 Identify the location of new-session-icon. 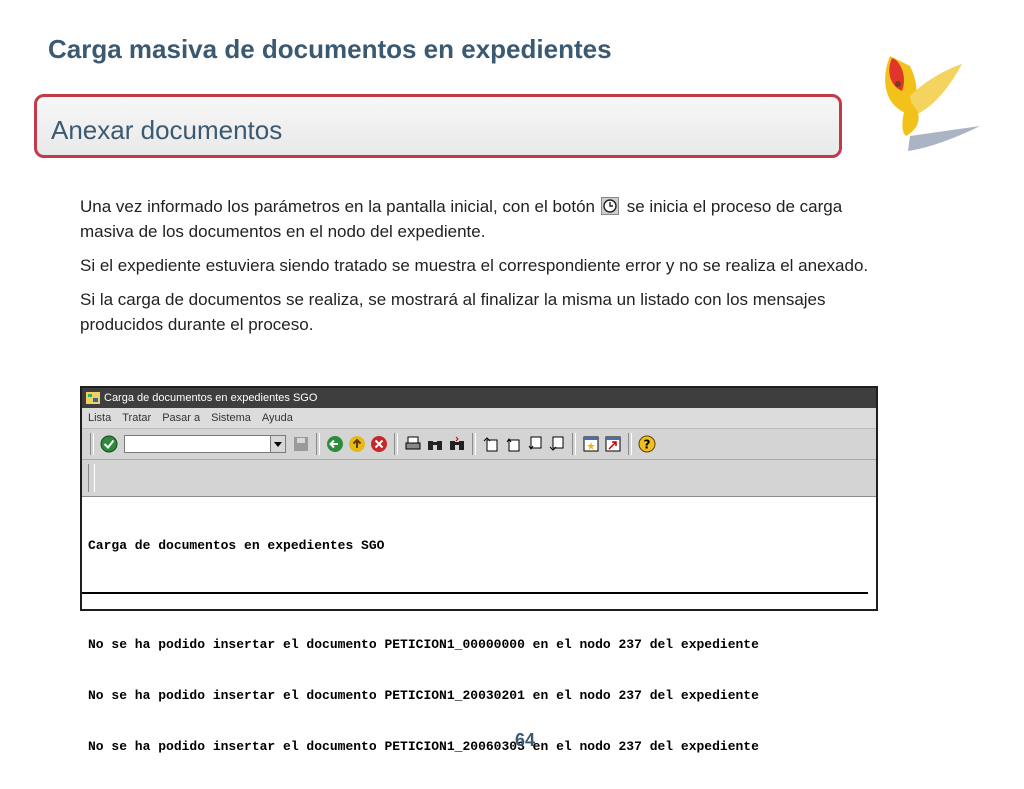
(591, 444).